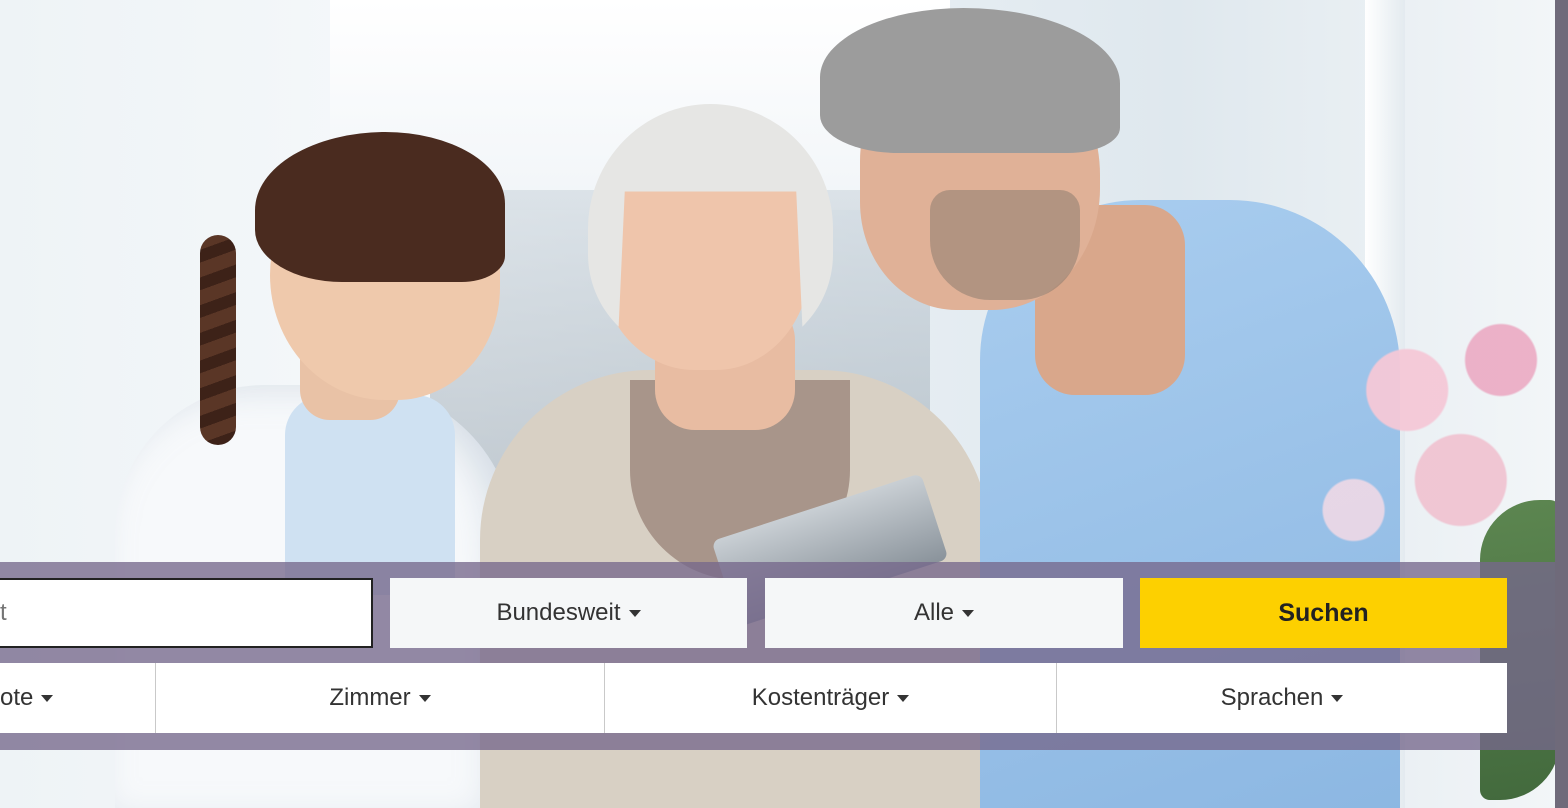 The width and height of the screenshot is (1568, 808). What do you see at coordinates (1323, 613) in the screenshot?
I see `search-button: Suchen` at bounding box center [1323, 613].